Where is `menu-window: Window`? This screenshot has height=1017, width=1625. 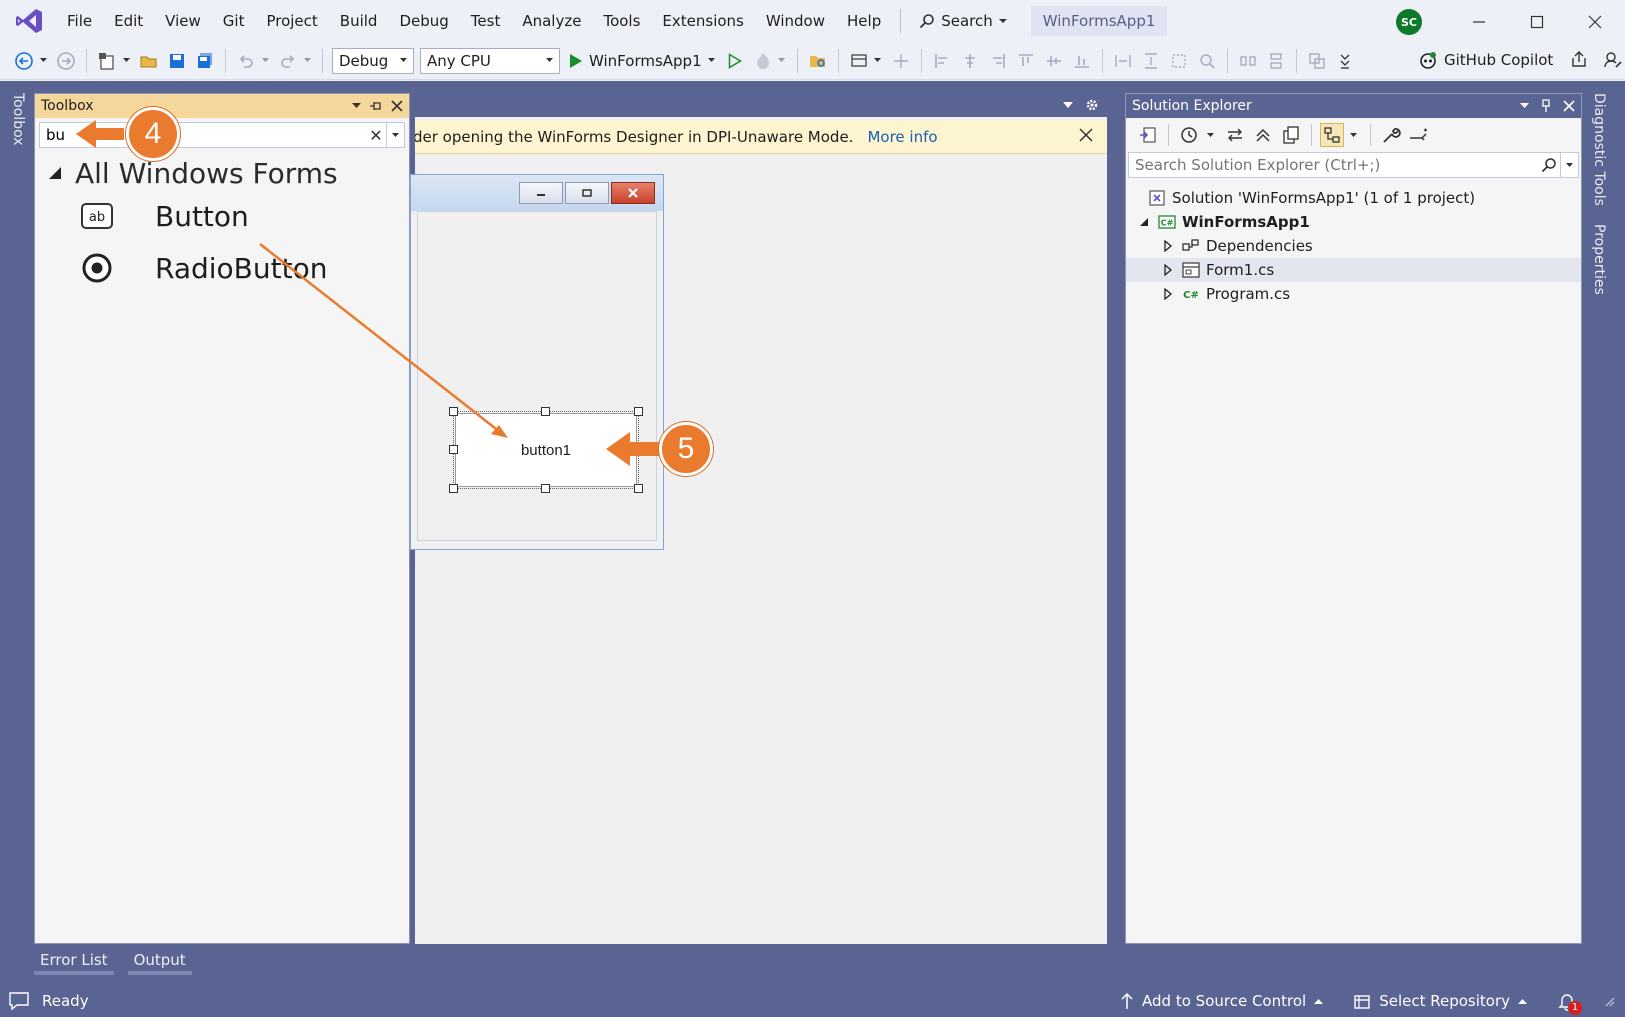
menu-window: Window is located at coordinates (795, 21).